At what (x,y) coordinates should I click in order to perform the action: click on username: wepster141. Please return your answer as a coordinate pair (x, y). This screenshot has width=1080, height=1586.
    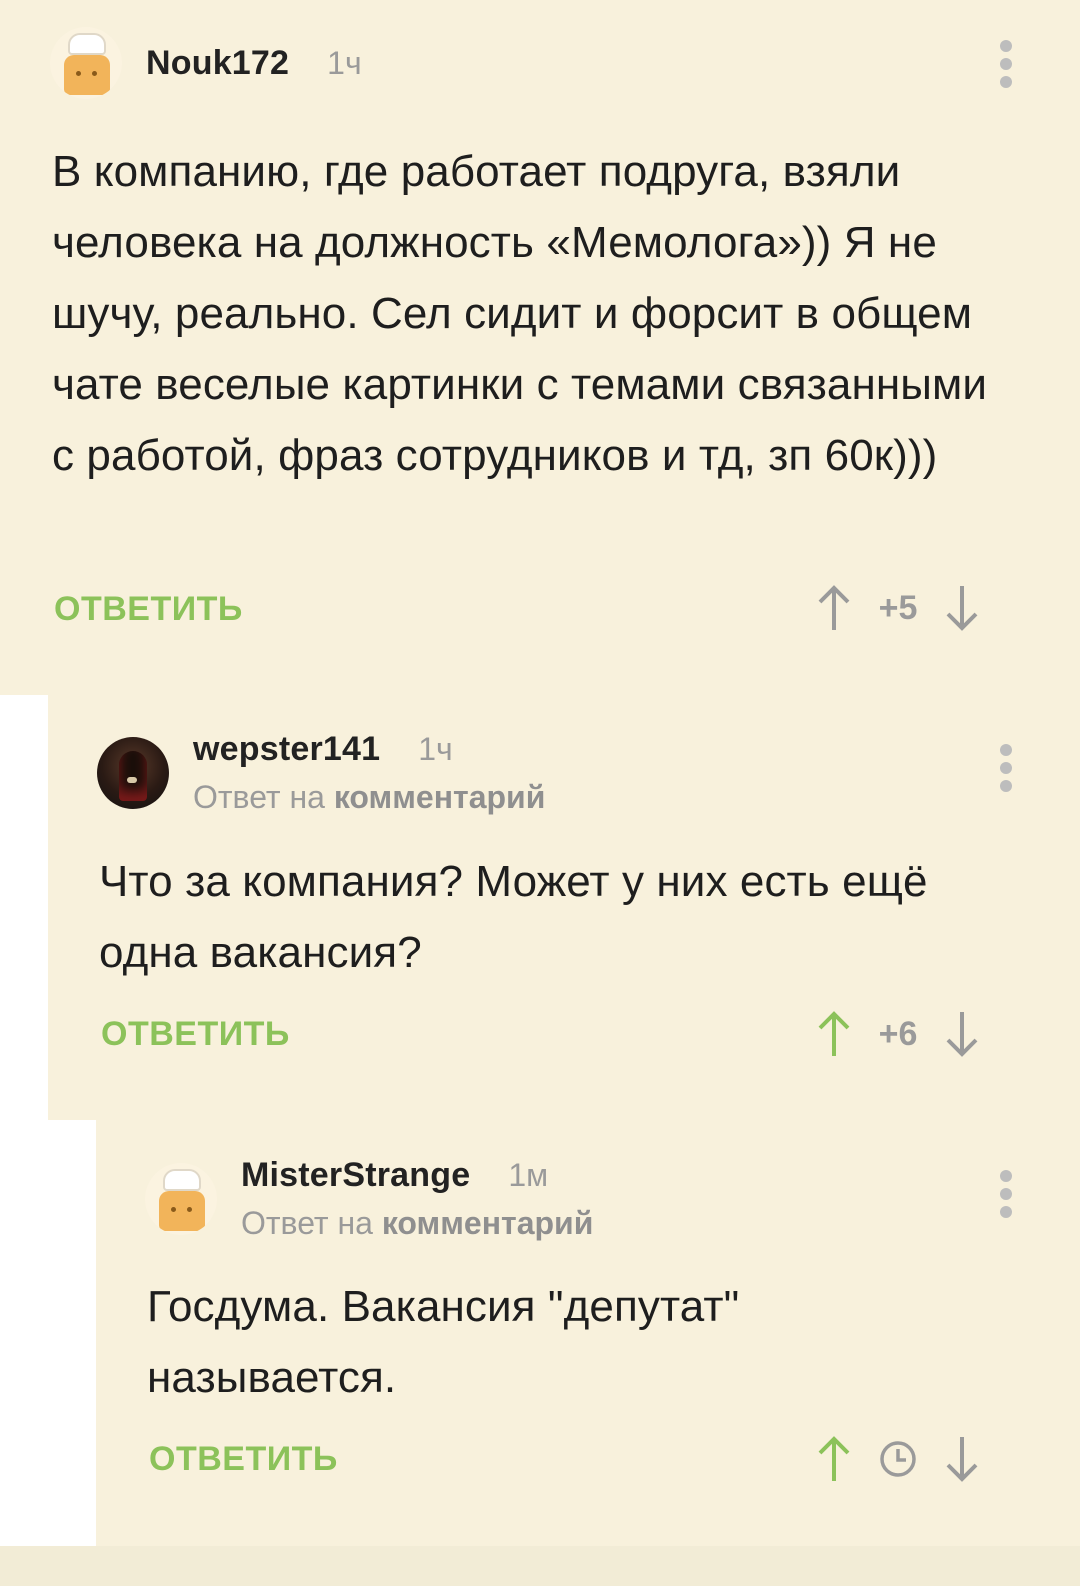
    Looking at the image, I should click on (286, 749).